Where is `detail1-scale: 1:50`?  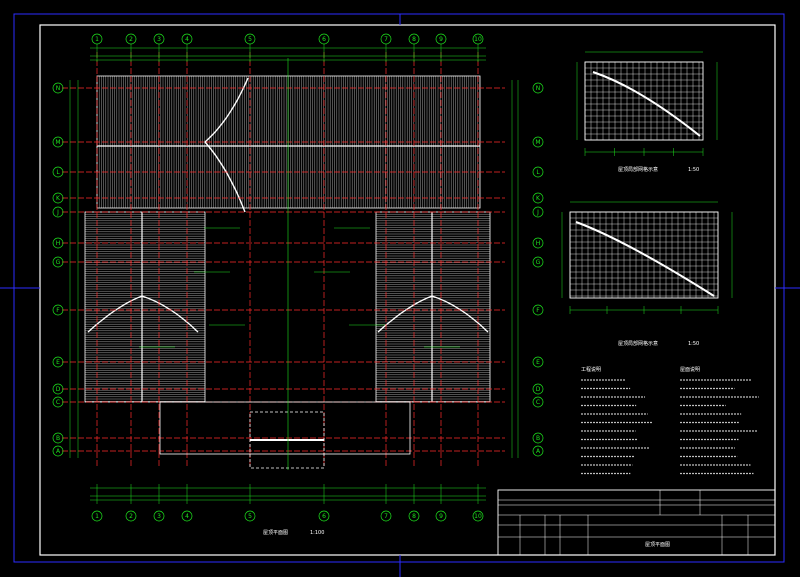
detail1-scale: 1:50 is located at coordinates (693, 170).